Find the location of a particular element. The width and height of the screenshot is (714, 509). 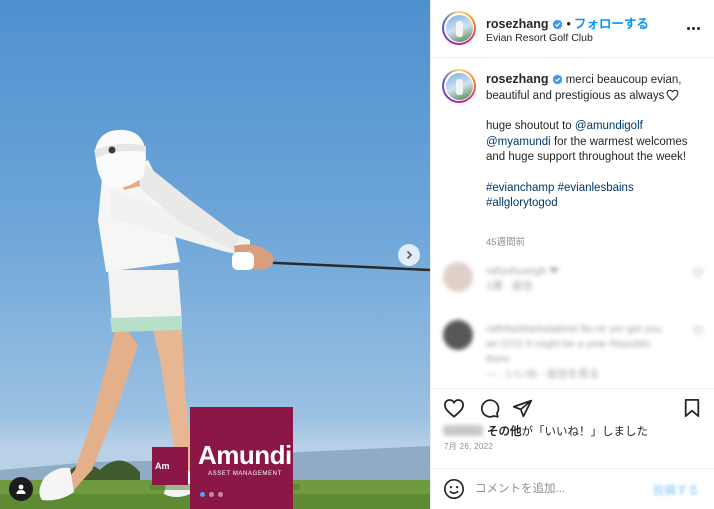

shoutout-prefix: huge shoutout to is located at coordinates (529, 126).